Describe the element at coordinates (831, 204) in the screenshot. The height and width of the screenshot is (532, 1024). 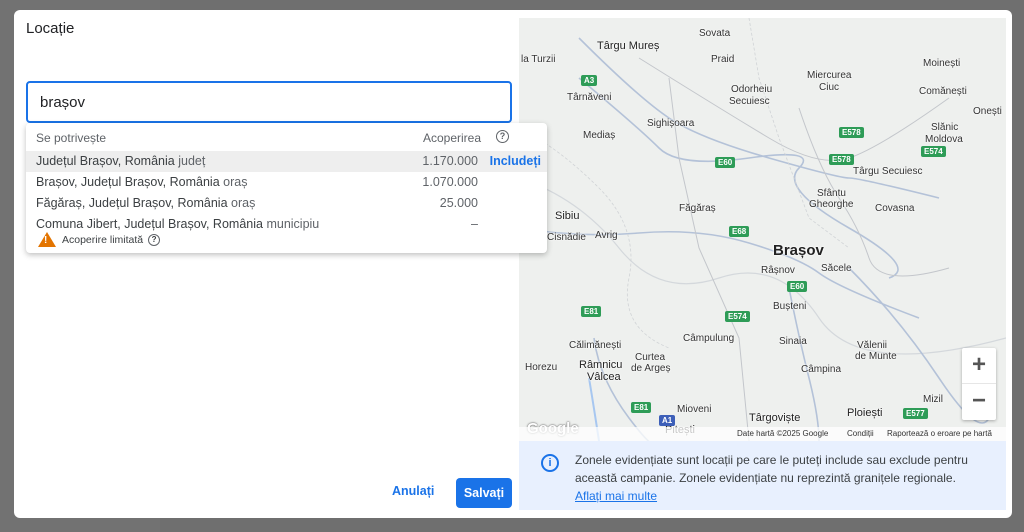
I see `map-label-gheorghe: Gheorghe` at that location.